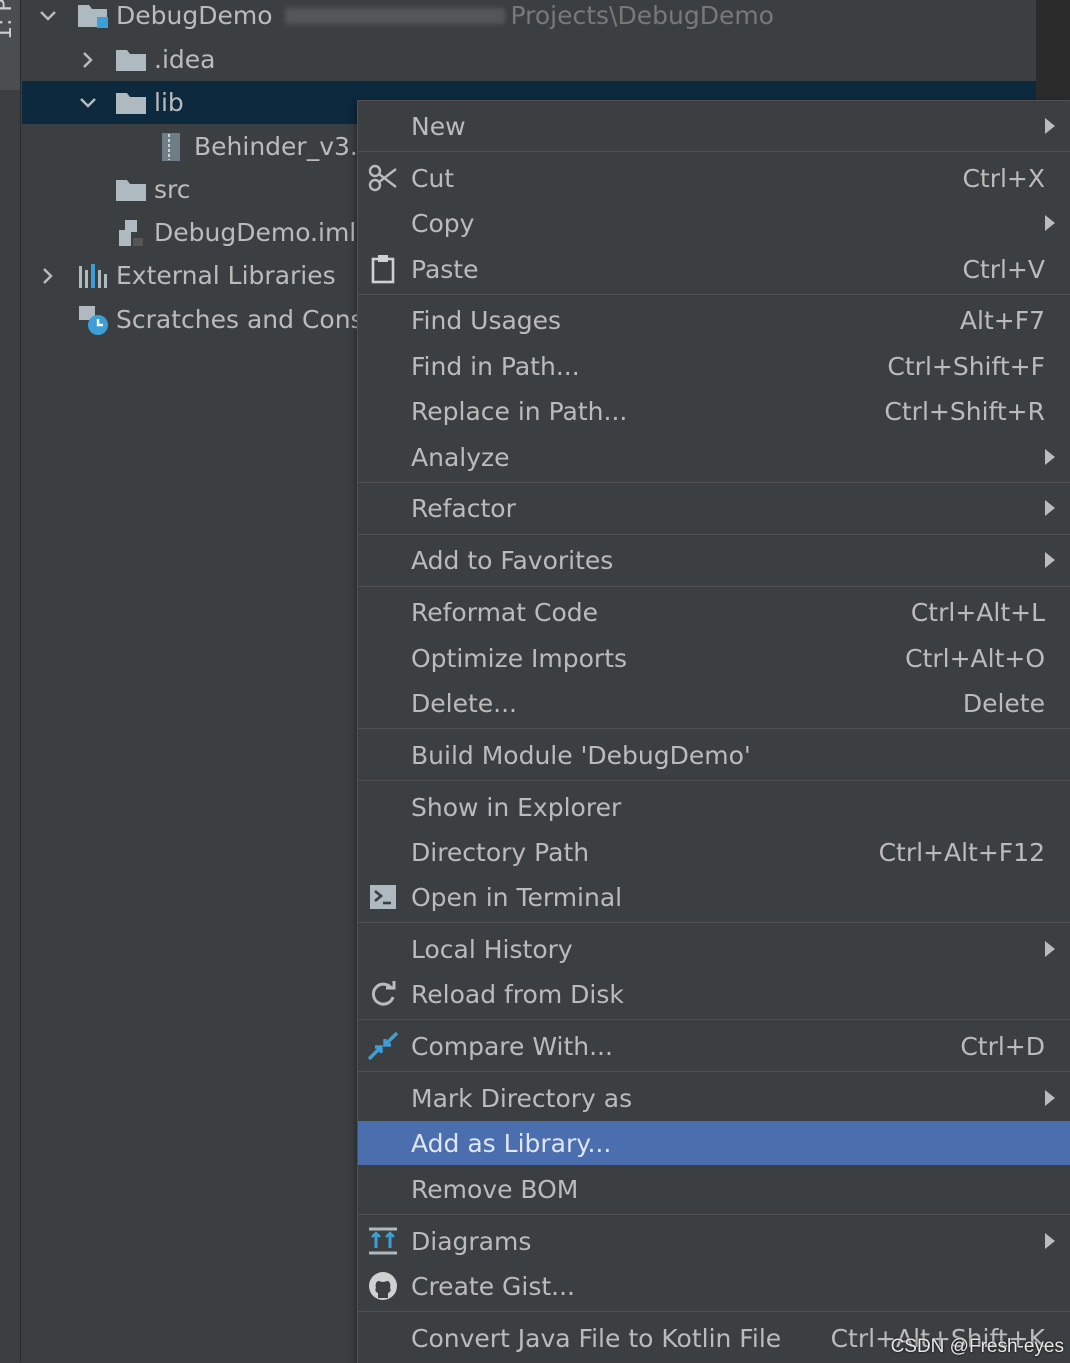  Describe the element at coordinates (8, 20) in the screenshot. I see `project-tool-tab-label: 1: Pro` at that location.